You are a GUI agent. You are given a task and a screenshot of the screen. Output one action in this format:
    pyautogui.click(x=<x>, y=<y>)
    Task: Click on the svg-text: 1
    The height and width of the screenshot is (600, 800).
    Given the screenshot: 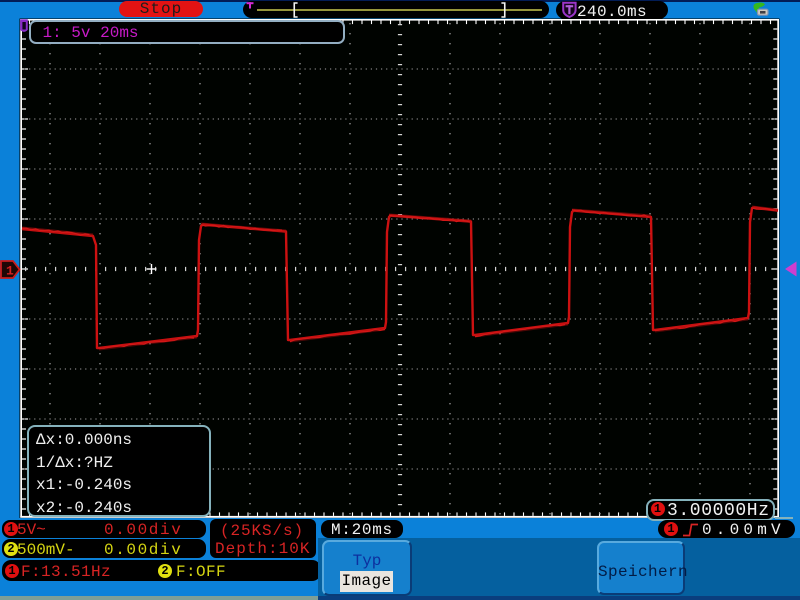 What is the action you would take?
    pyautogui.click(x=10, y=271)
    